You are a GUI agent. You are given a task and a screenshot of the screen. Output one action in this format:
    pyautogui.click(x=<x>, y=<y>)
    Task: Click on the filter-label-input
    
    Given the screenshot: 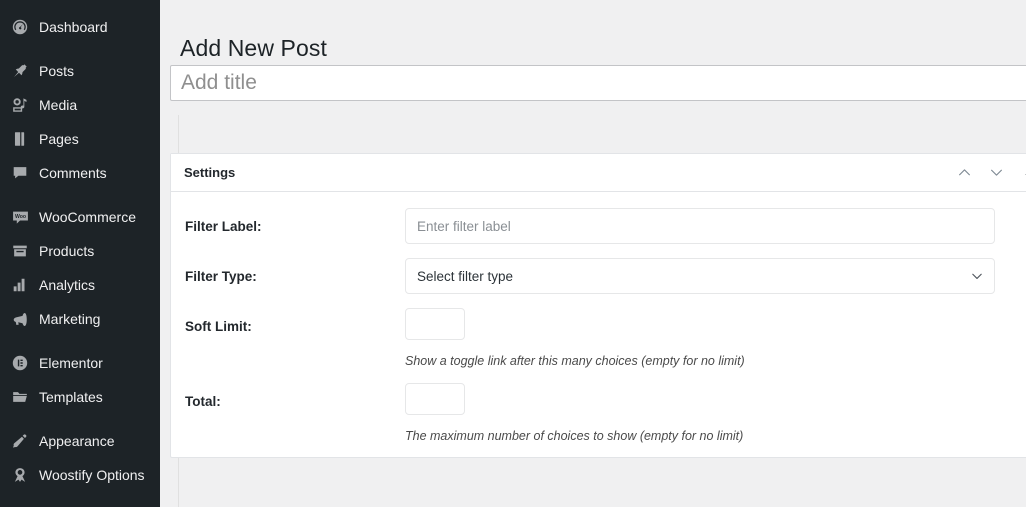 What is the action you would take?
    pyautogui.click(x=700, y=226)
    